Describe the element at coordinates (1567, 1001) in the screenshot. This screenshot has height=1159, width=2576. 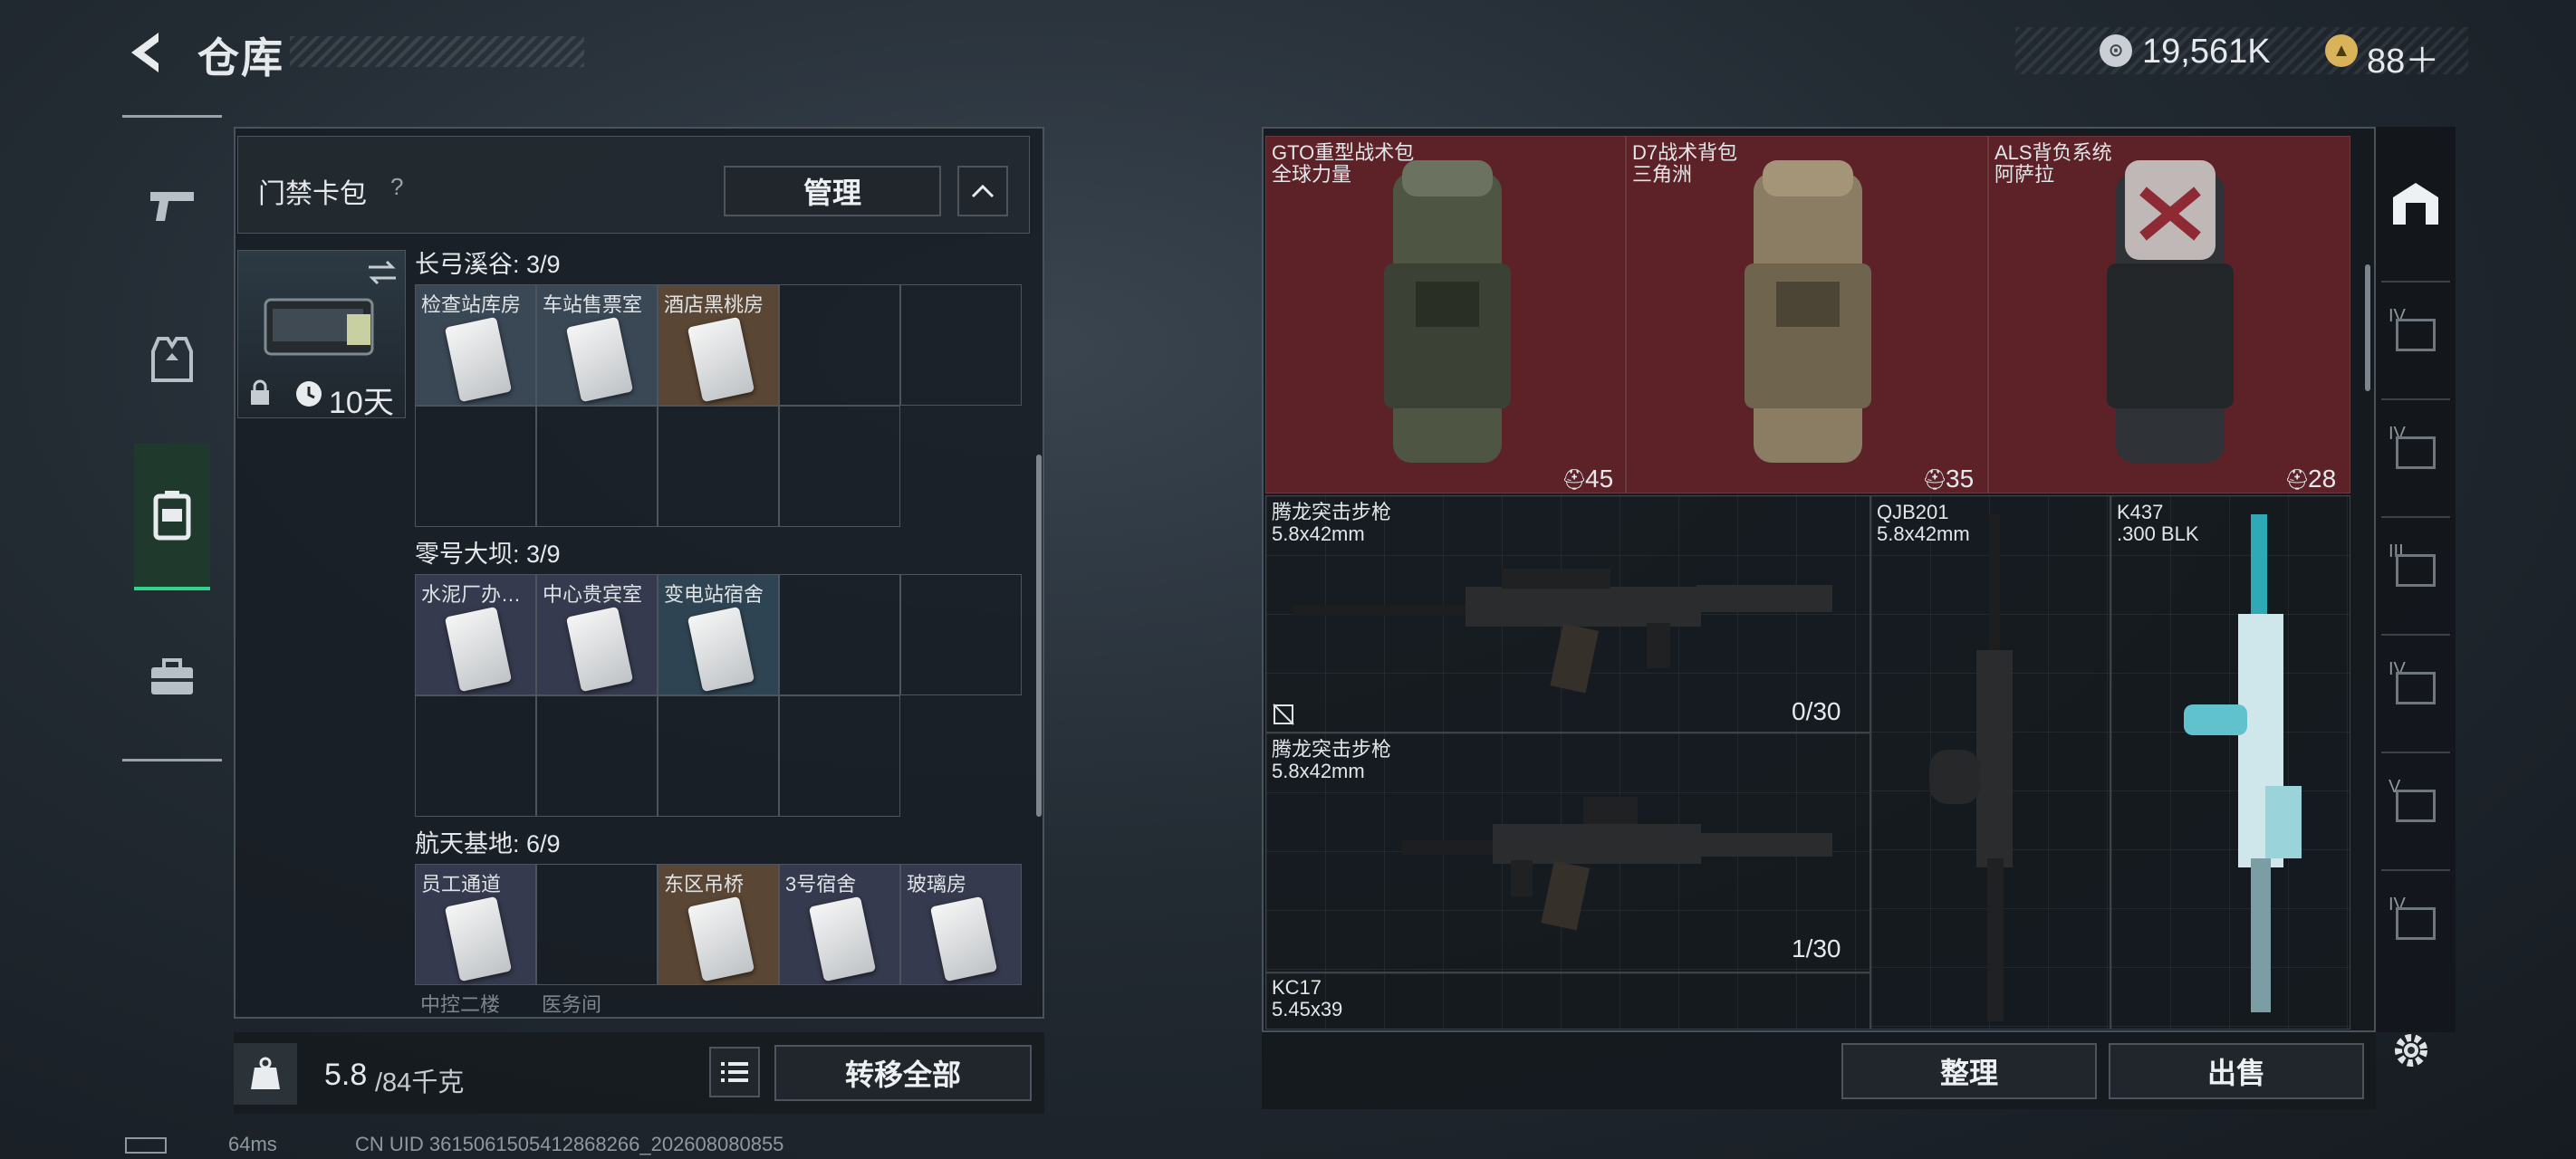
I see `weapon-item: KC17 5.45x39` at that location.